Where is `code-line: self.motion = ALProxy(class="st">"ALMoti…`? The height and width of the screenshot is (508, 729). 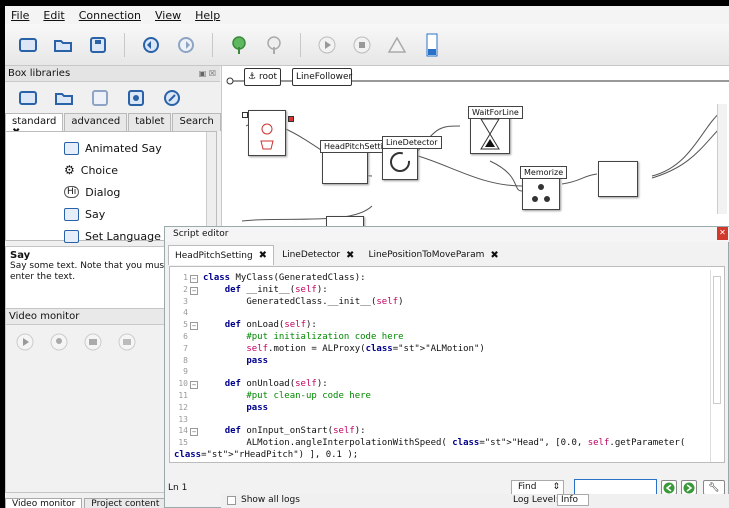 code-line: self.motion = ALProxy(class="st">"ALMoti… is located at coordinates (365, 348).